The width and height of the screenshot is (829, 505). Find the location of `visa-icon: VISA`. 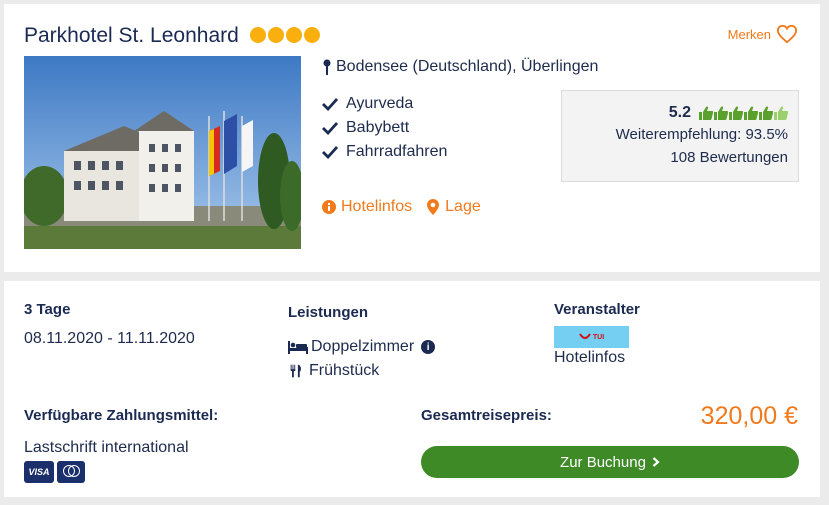

visa-icon: VISA is located at coordinates (39, 472).